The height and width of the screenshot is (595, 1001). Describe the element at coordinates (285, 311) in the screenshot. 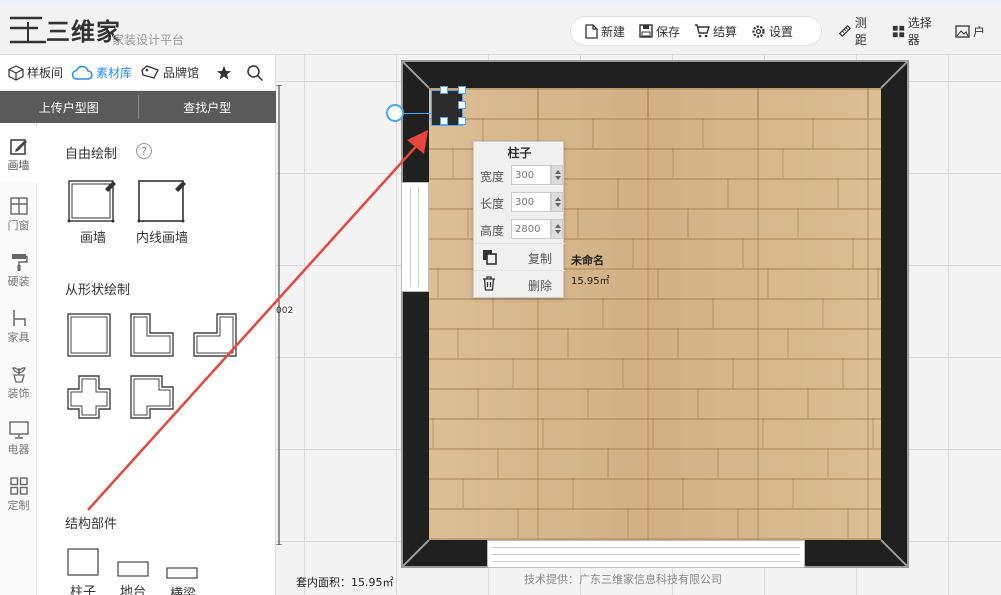

I see `dimension-label: 002` at that location.